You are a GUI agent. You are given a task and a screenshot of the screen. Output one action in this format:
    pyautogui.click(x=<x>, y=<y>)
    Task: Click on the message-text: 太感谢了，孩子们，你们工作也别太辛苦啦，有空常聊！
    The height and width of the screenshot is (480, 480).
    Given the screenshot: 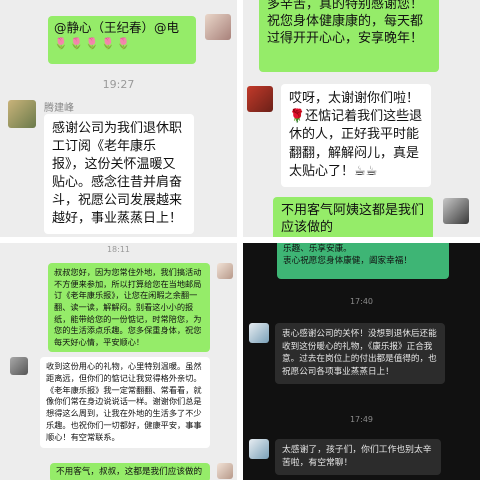 What is the action you would take?
    pyautogui.click(x=357, y=457)
    